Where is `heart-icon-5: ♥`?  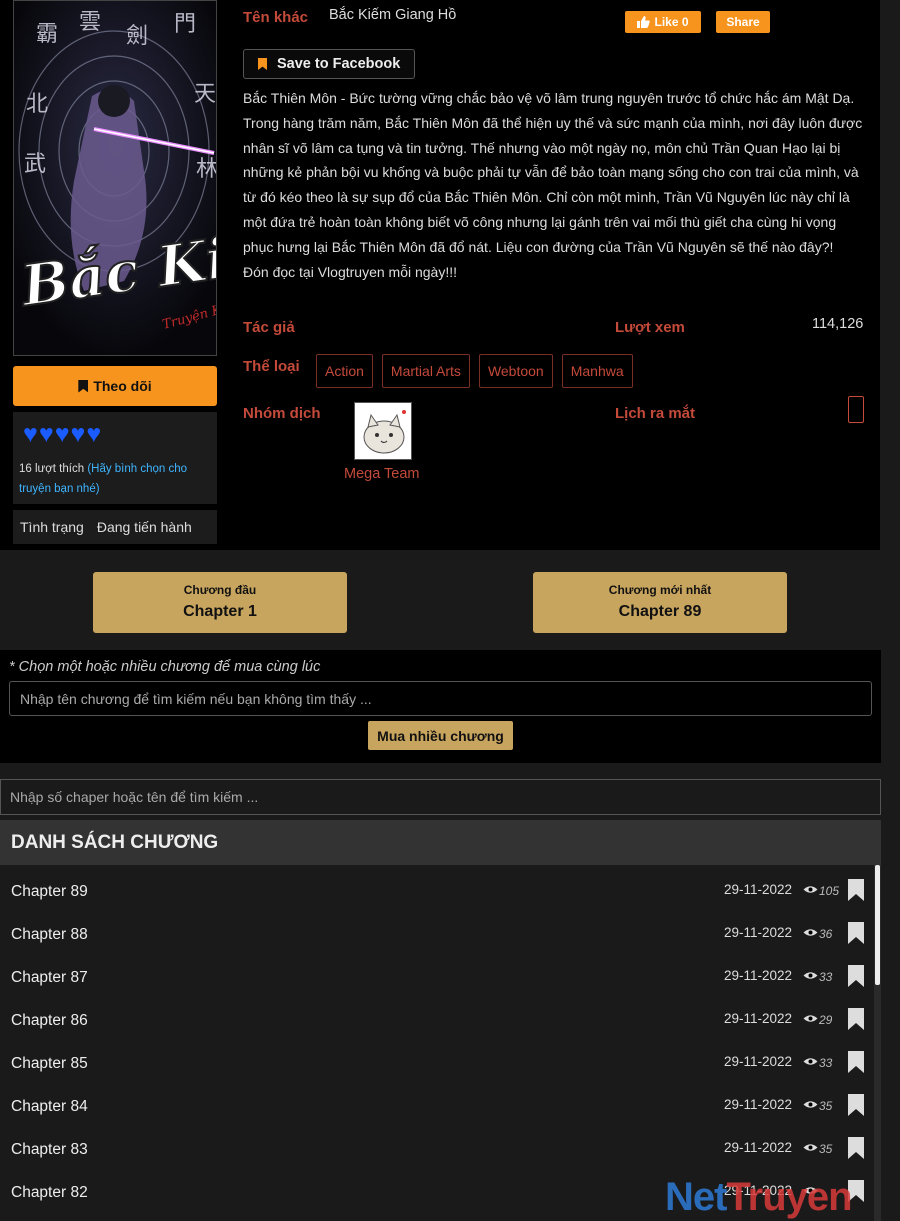 heart-icon-5: ♥ is located at coordinates (93, 434).